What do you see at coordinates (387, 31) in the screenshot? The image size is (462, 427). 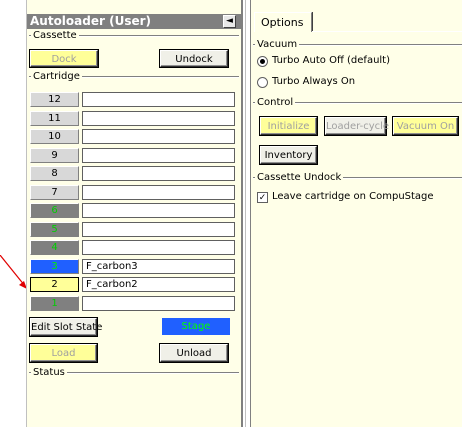 I see `tab-strip-line` at bounding box center [387, 31].